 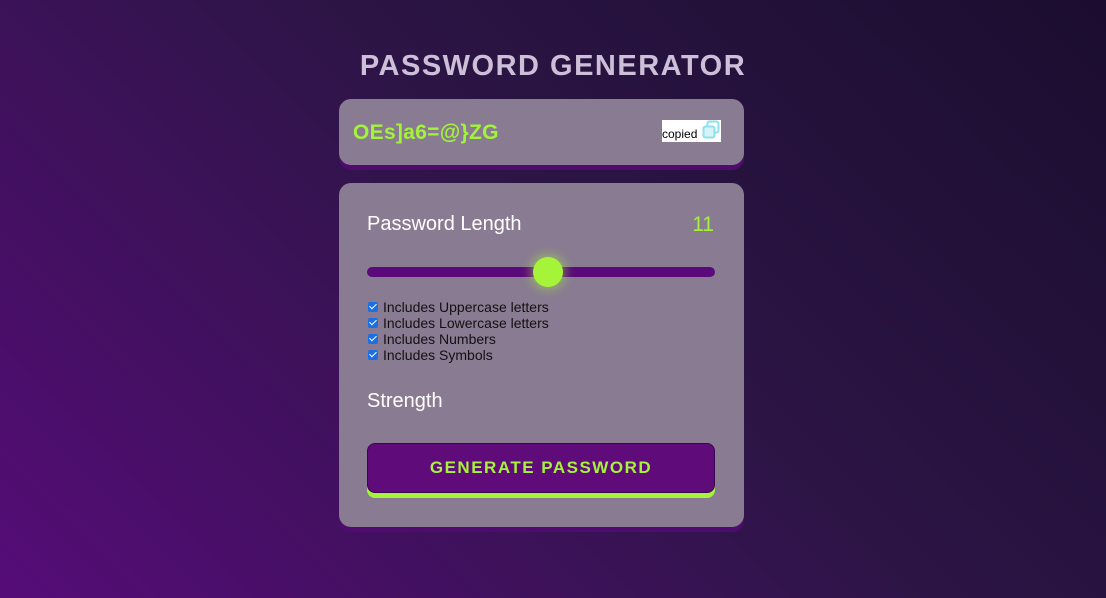 I want to click on numbers-label: Includes Numbers, so click(x=439, y=339).